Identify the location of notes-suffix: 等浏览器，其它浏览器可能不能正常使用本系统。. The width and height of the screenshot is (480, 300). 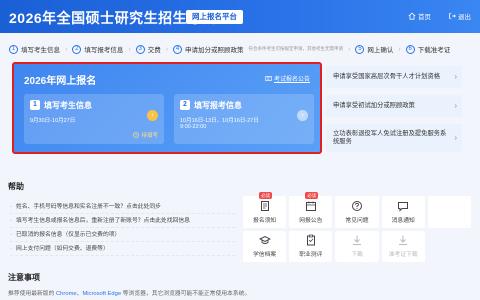
(186, 294).